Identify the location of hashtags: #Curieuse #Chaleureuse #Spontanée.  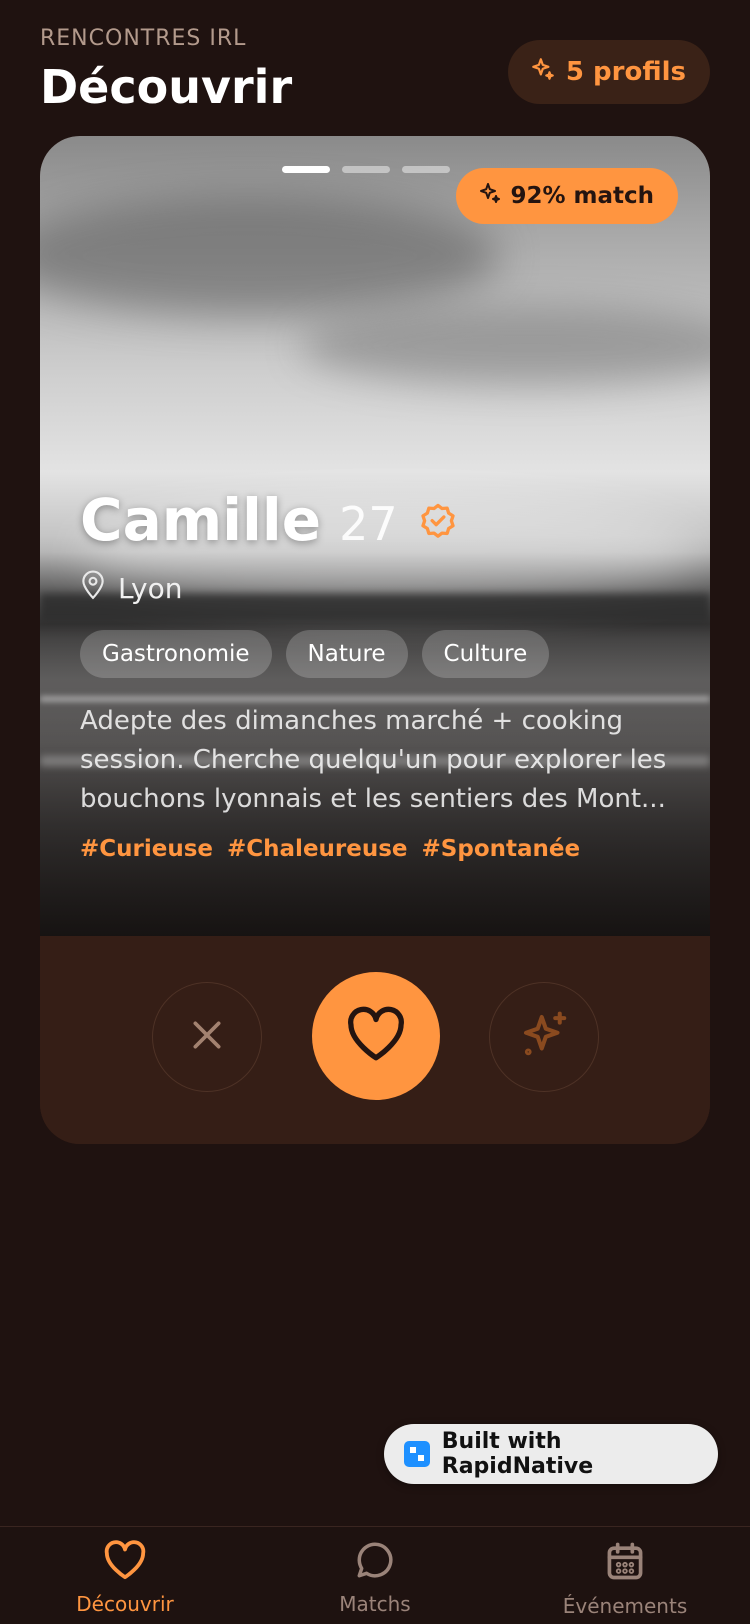
(330, 849).